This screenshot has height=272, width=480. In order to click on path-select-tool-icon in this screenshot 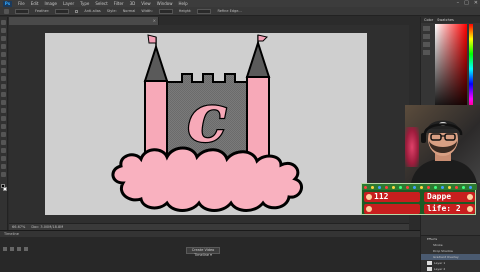, I will do `click(3, 150)`.